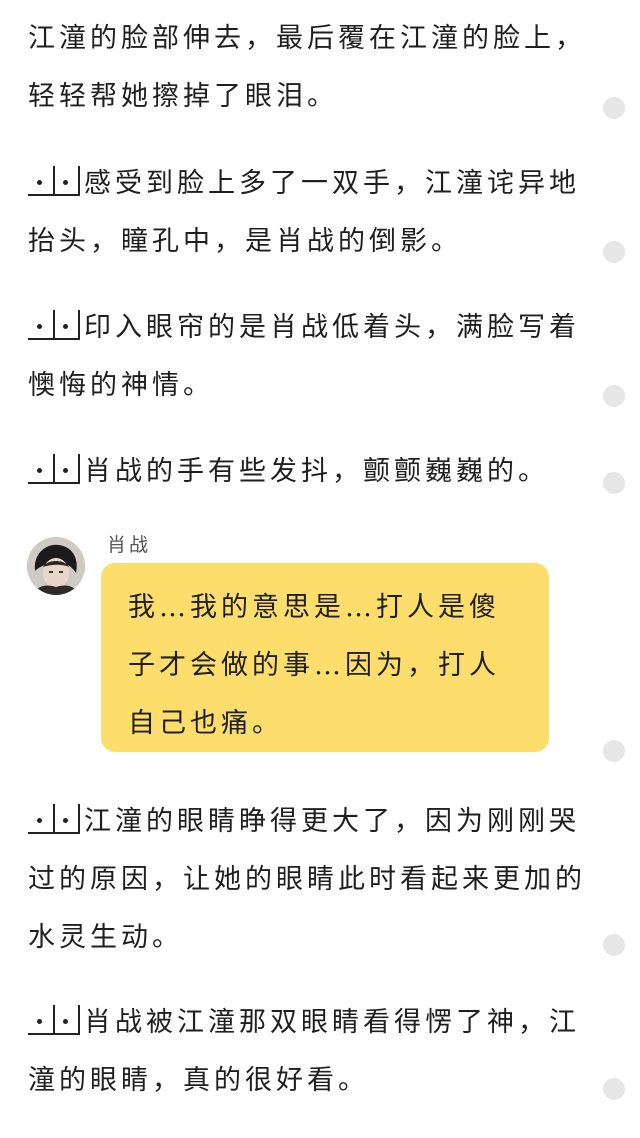 Image resolution: width=640 pixels, height=1138 pixels. I want to click on paragraph-4: 肖战的手有些发抖，颤颤巍巍的。, so click(308, 472).